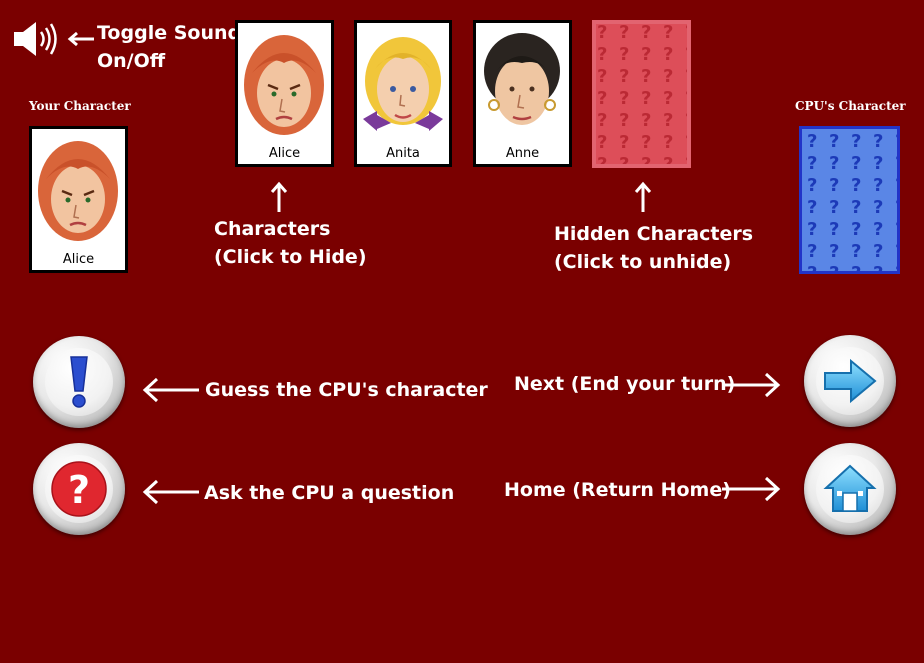 The image size is (924, 663). Describe the element at coordinates (169, 33) in the screenshot. I see `sound-label-line1: Toggle Sound` at that location.